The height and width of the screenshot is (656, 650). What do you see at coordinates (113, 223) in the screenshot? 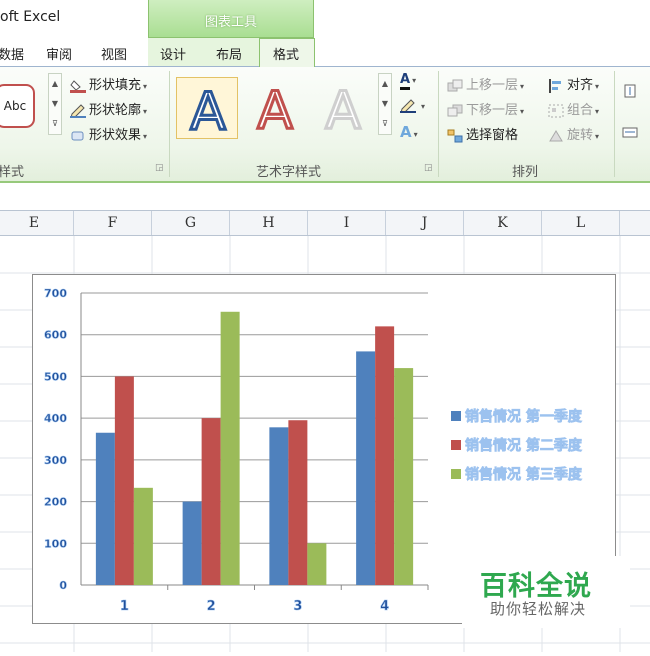
I see `column-header-f: F` at bounding box center [113, 223].